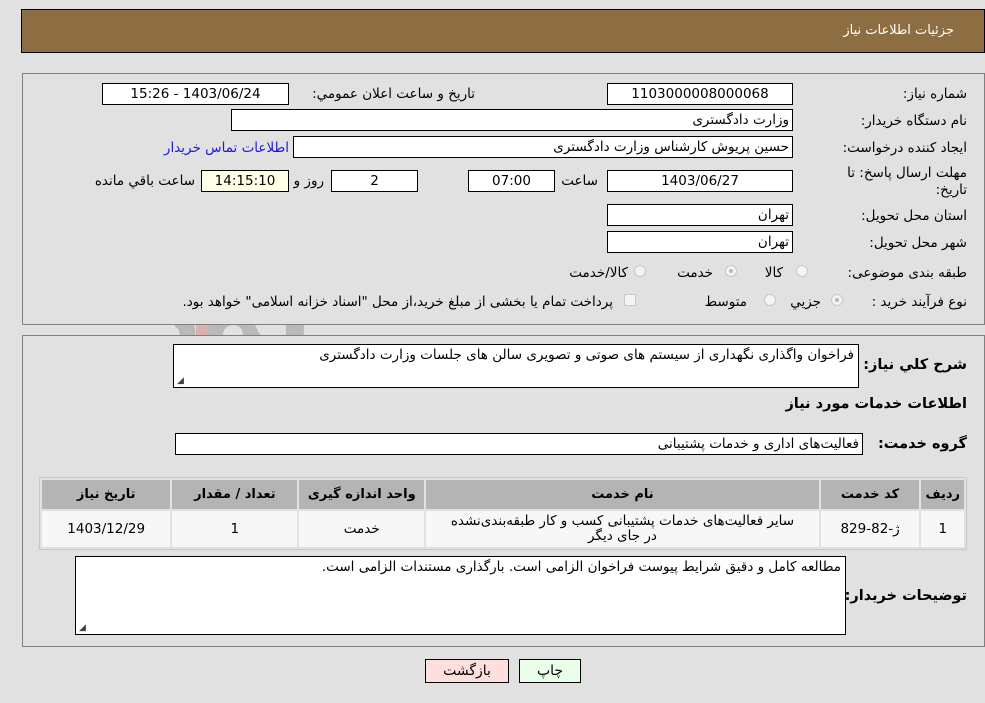  I want to click on buyer-notes-label: توضیحات خریدار:, so click(905, 596).